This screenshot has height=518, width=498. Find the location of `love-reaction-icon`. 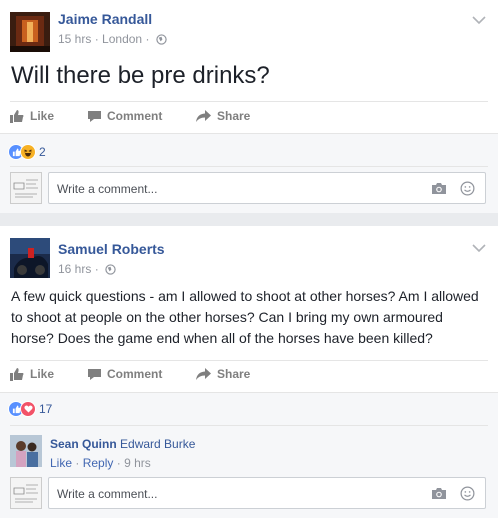

love-reaction-icon is located at coordinates (28, 409).